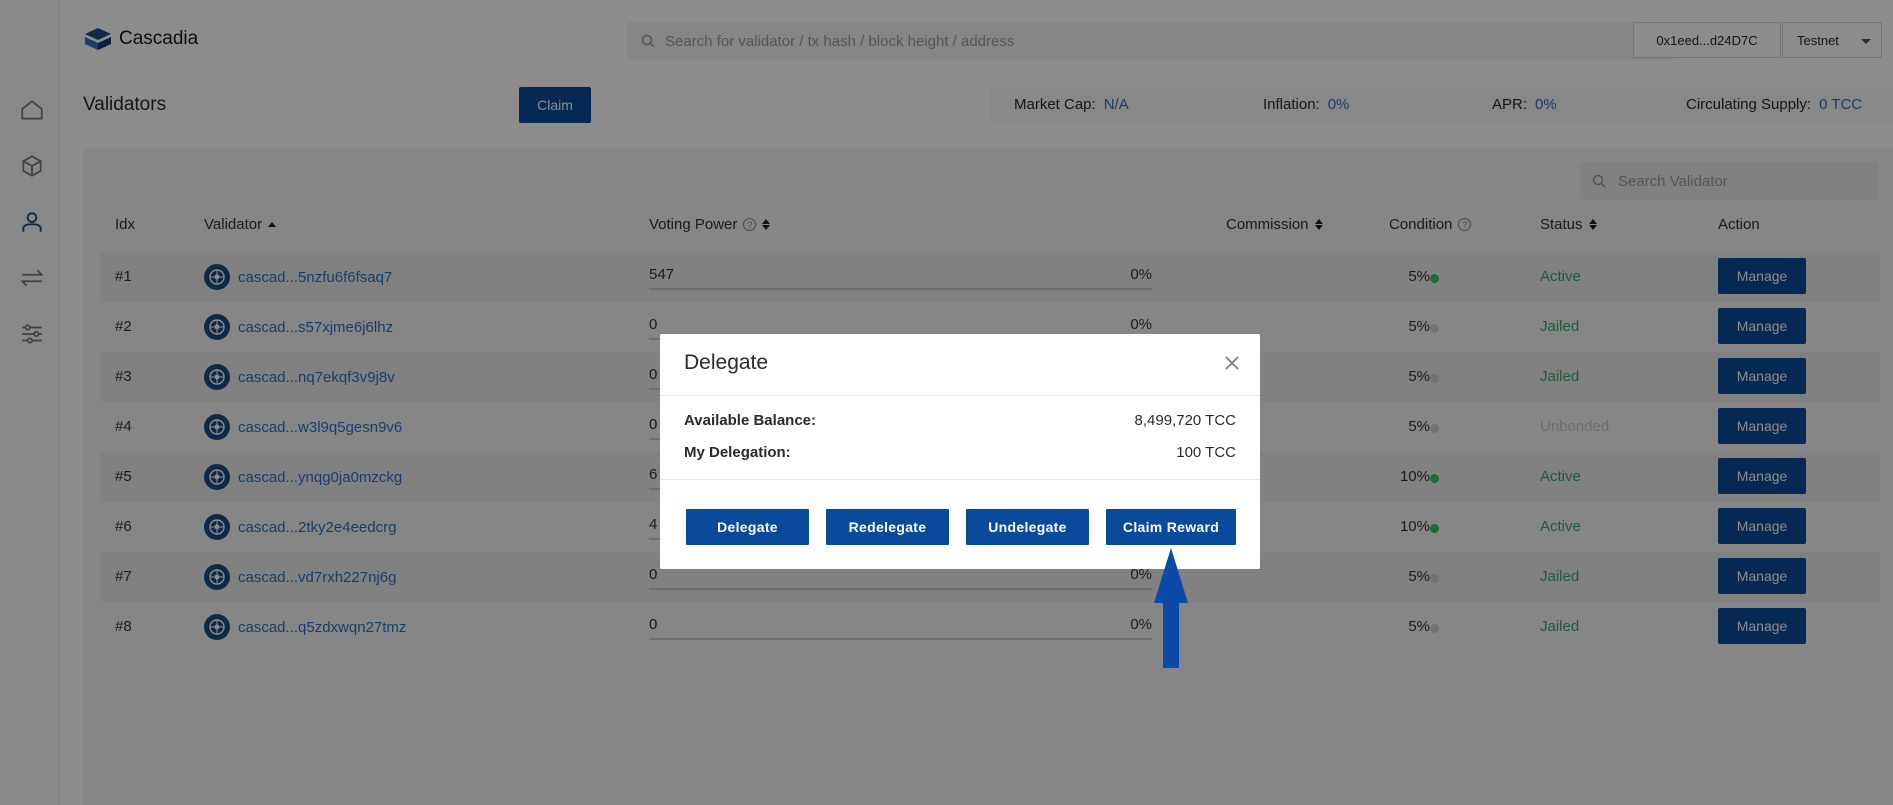  What do you see at coordinates (747, 527) in the screenshot?
I see `delegate-button: Delegate` at bounding box center [747, 527].